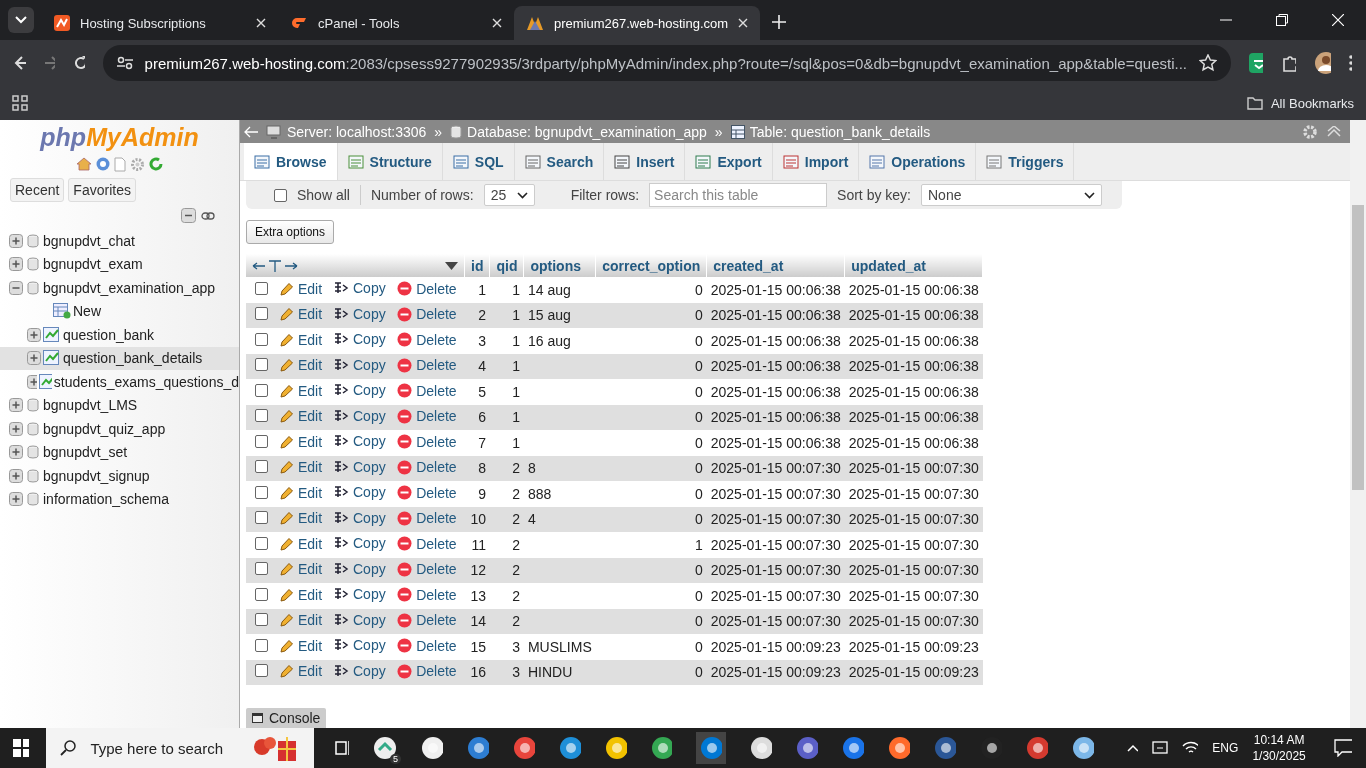 This screenshot has width=1366, height=768. I want to click on site-settings-icon, so click(124, 63).